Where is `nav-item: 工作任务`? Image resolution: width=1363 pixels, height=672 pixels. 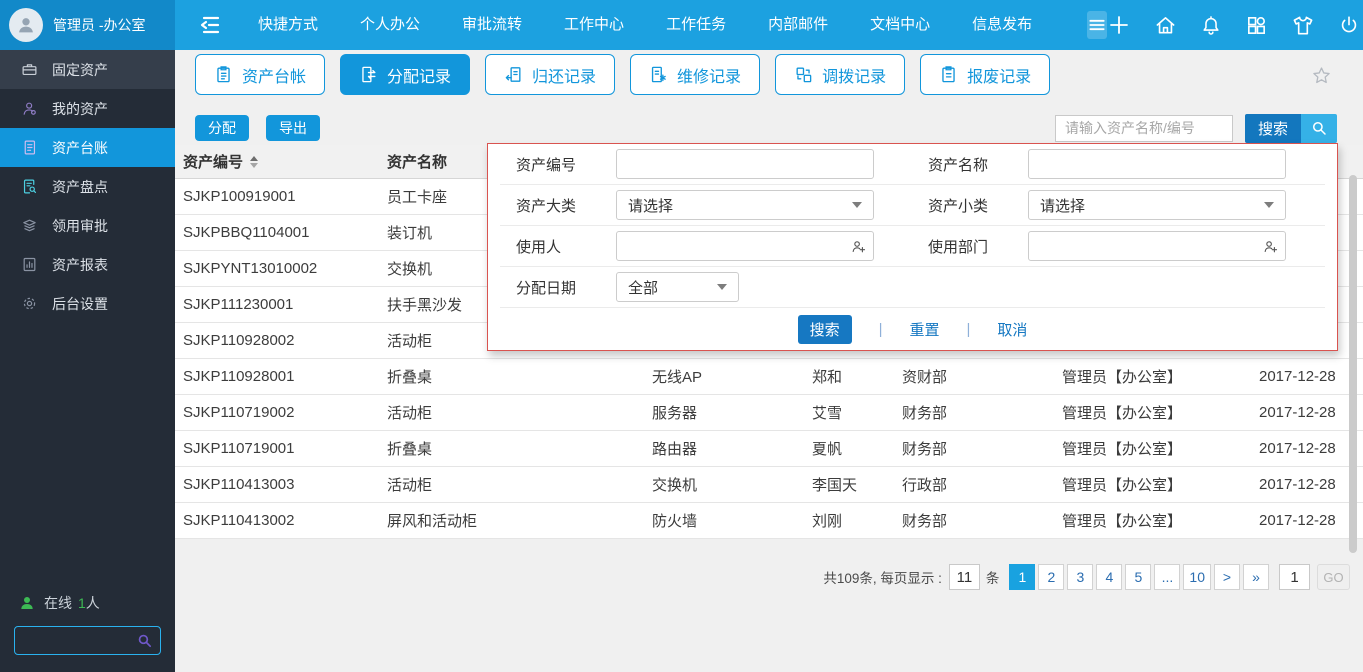
nav-item: 工作任务 is located at coordinates (696, 25).